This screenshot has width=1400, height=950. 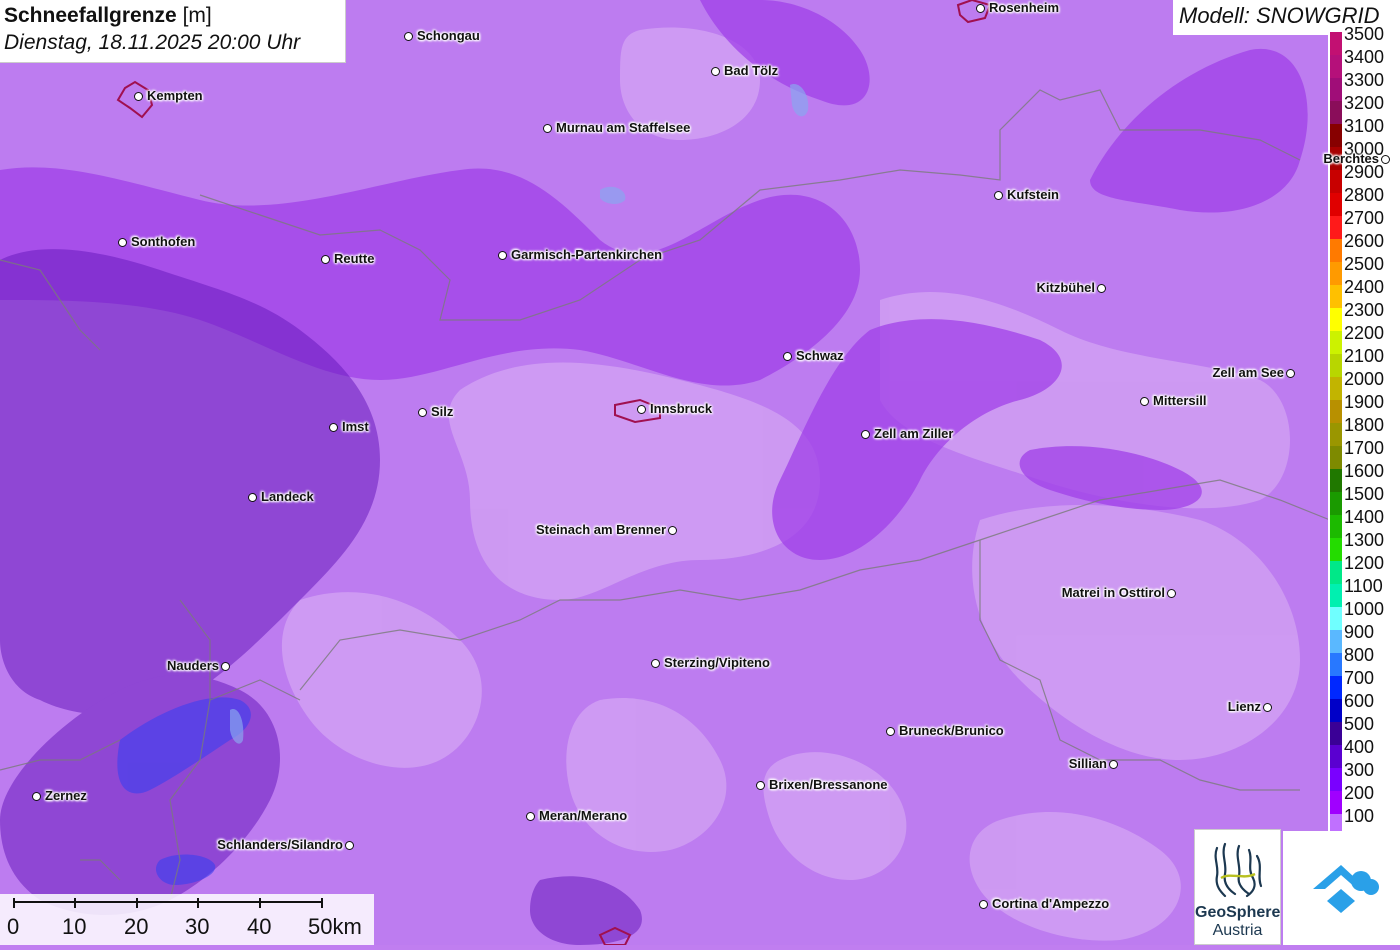 I want to click on city-label: Imst, so click(x=355, y=426).